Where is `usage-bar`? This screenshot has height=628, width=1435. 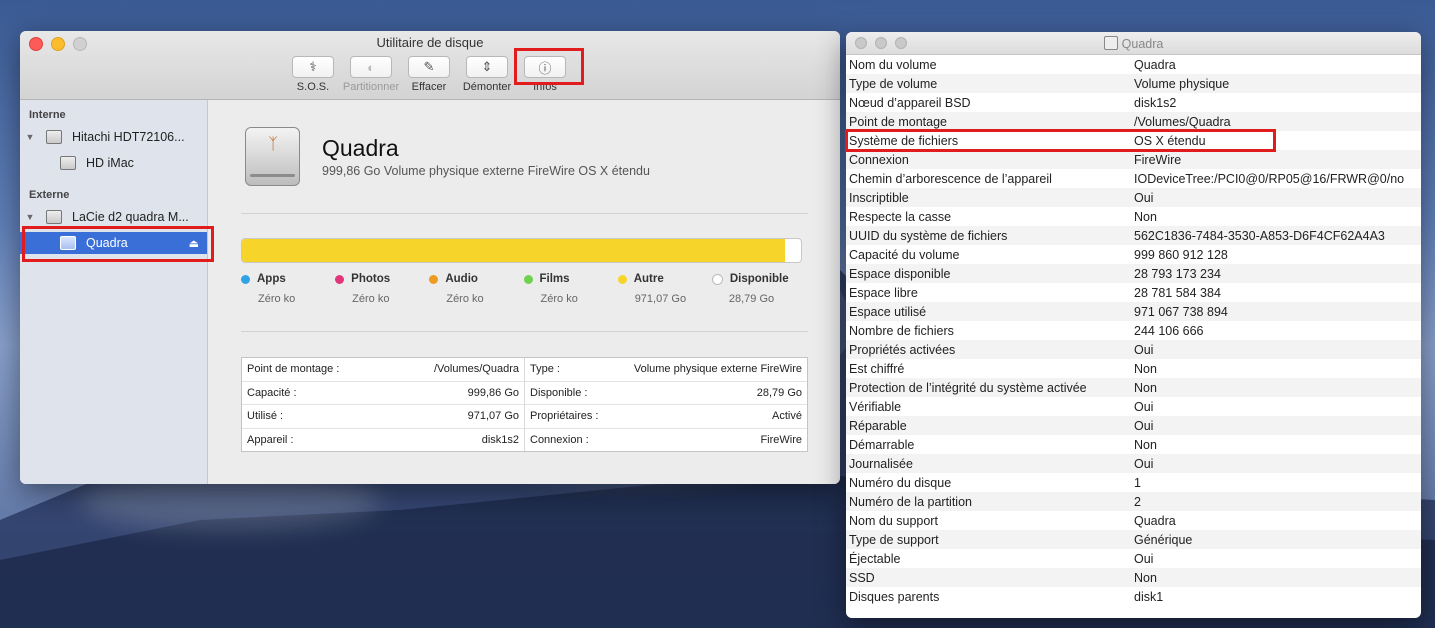 usage-bar is located at coordinates (521, 250).